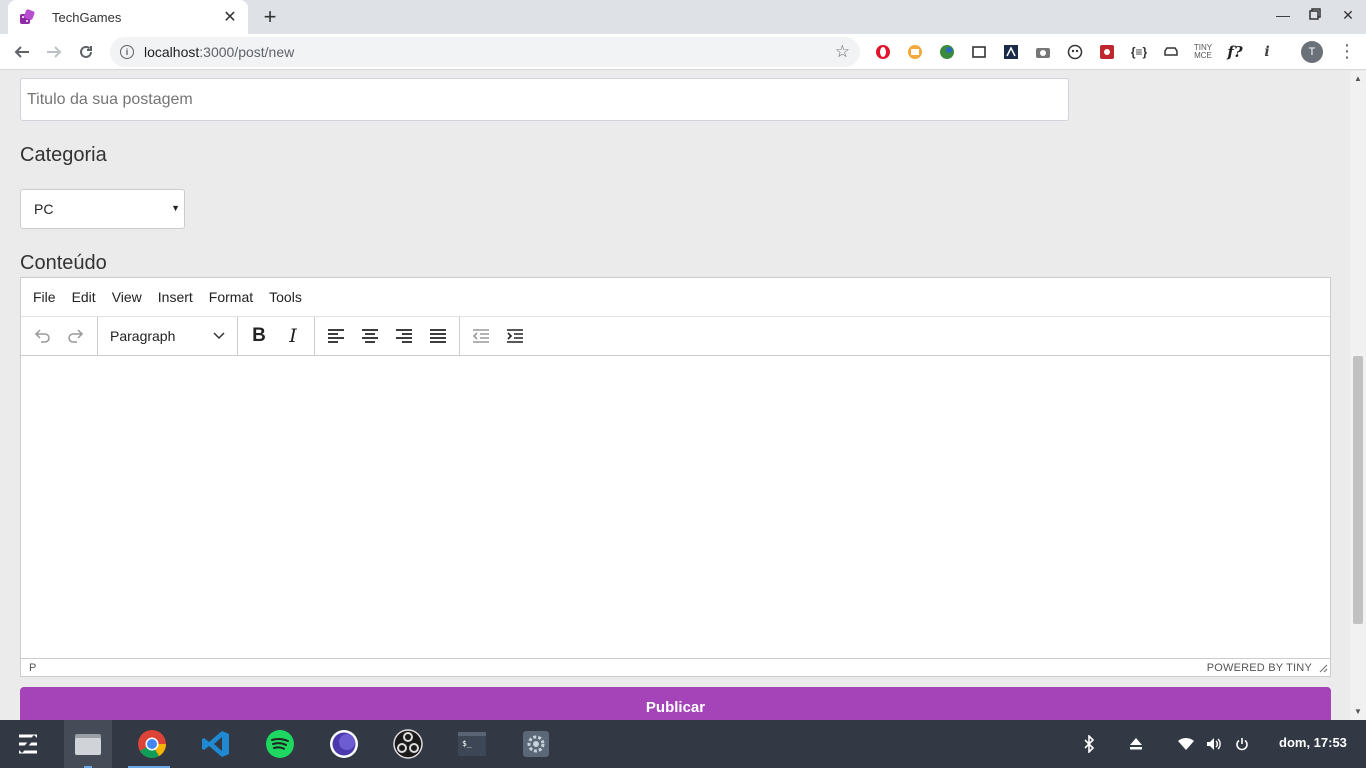 This screenshot has width=1366, height=768. I want to click on reload-icon, so click(86, 52).